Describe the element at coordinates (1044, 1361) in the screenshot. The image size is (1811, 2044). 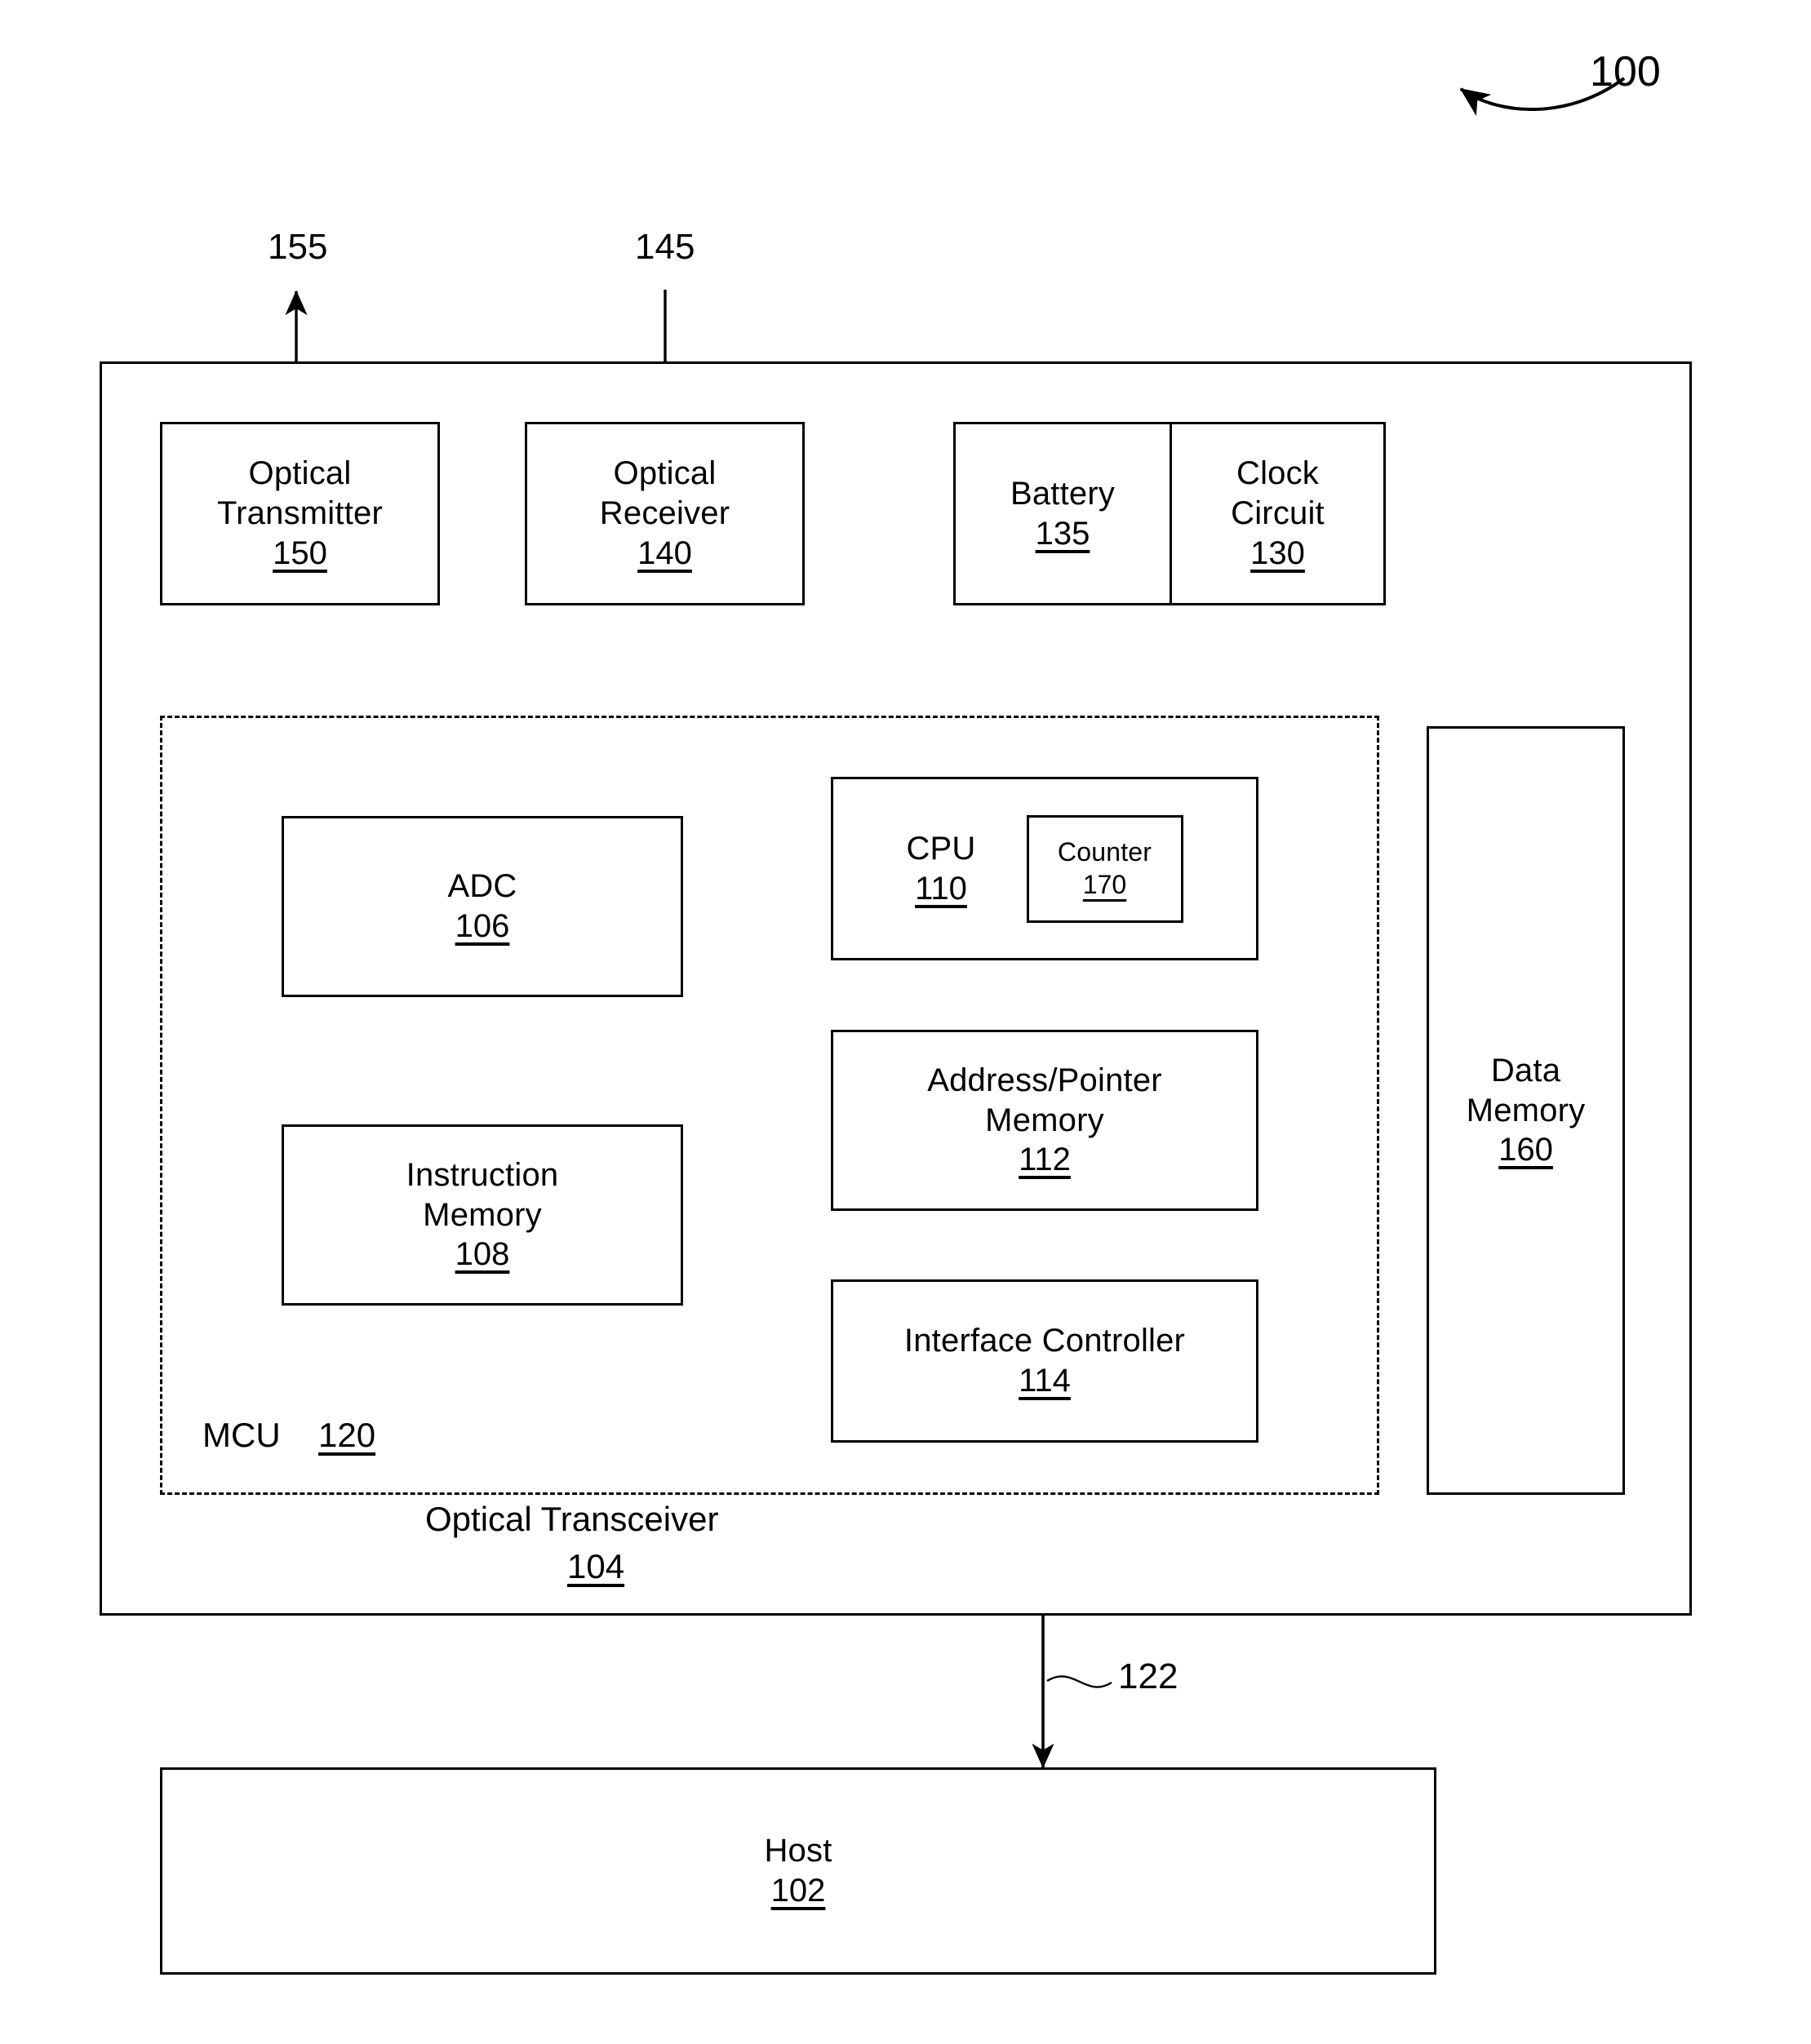
I see `interface-controller-block: Interface Controller 114` at that location.